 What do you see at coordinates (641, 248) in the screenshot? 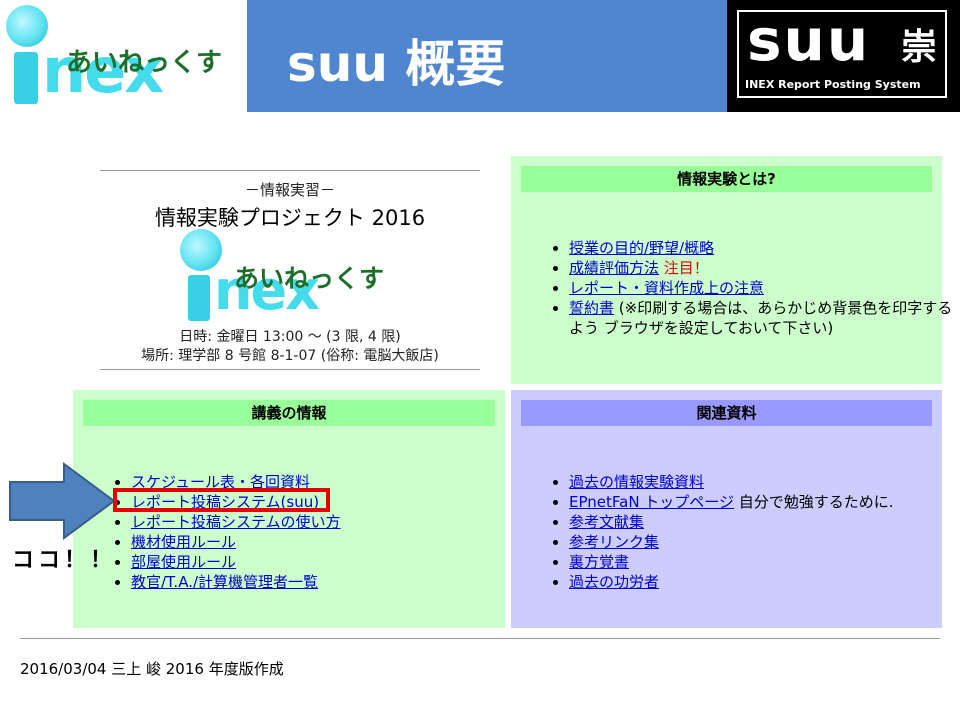
I see `about-link-purpose: 授業の目的/野望/概略` at bounding box center [641, 248].